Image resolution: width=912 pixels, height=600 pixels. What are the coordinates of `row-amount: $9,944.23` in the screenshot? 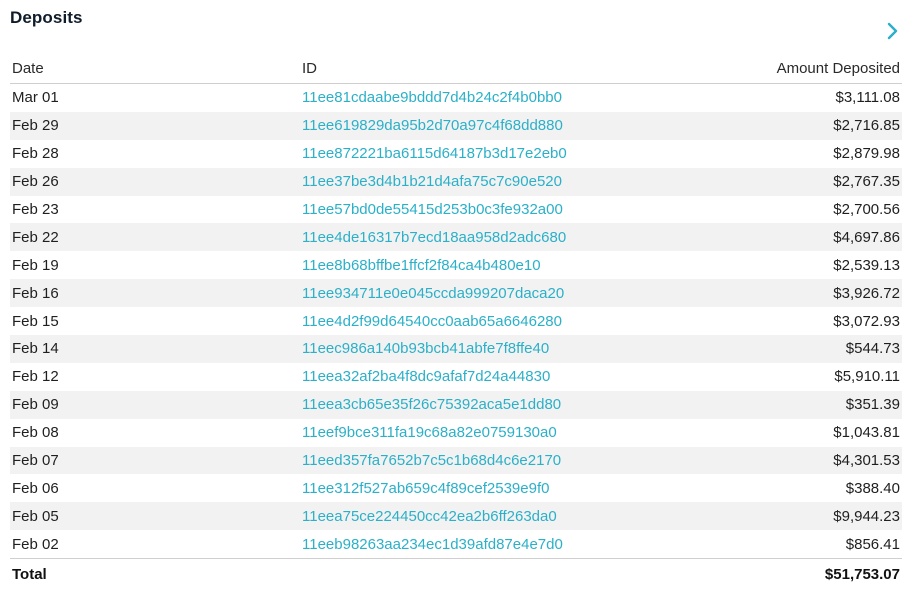 It's located at (781, 516).